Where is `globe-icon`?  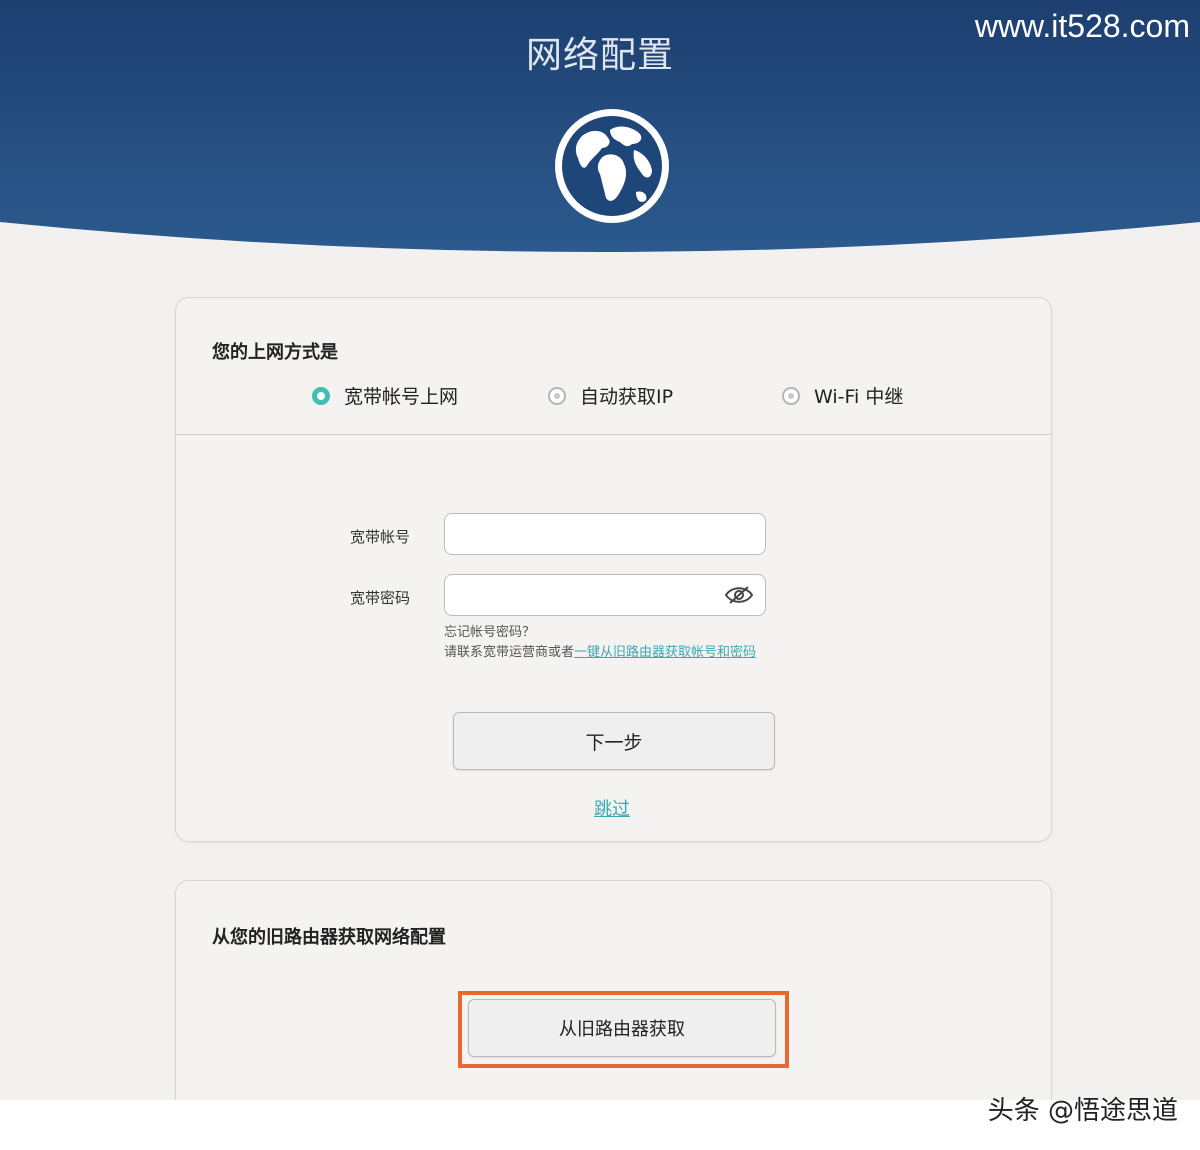 globe-icon is located at coordinates (612, 166).